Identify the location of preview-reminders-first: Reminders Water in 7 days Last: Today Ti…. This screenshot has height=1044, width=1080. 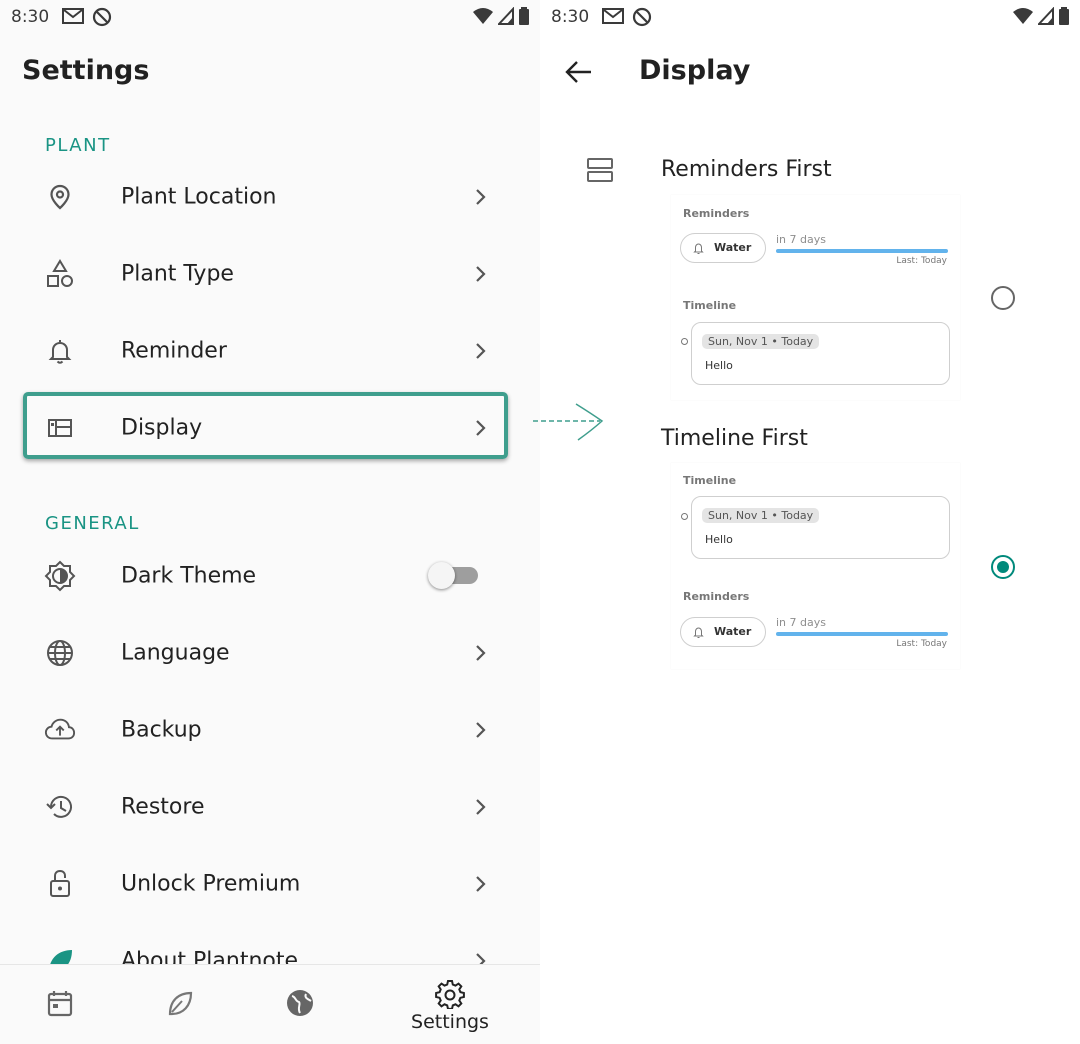
(815, 297).